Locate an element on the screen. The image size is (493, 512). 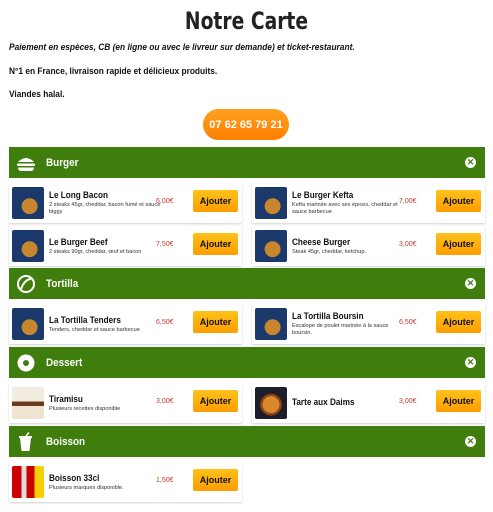
drink-icon is located at coordinates (26, 442).